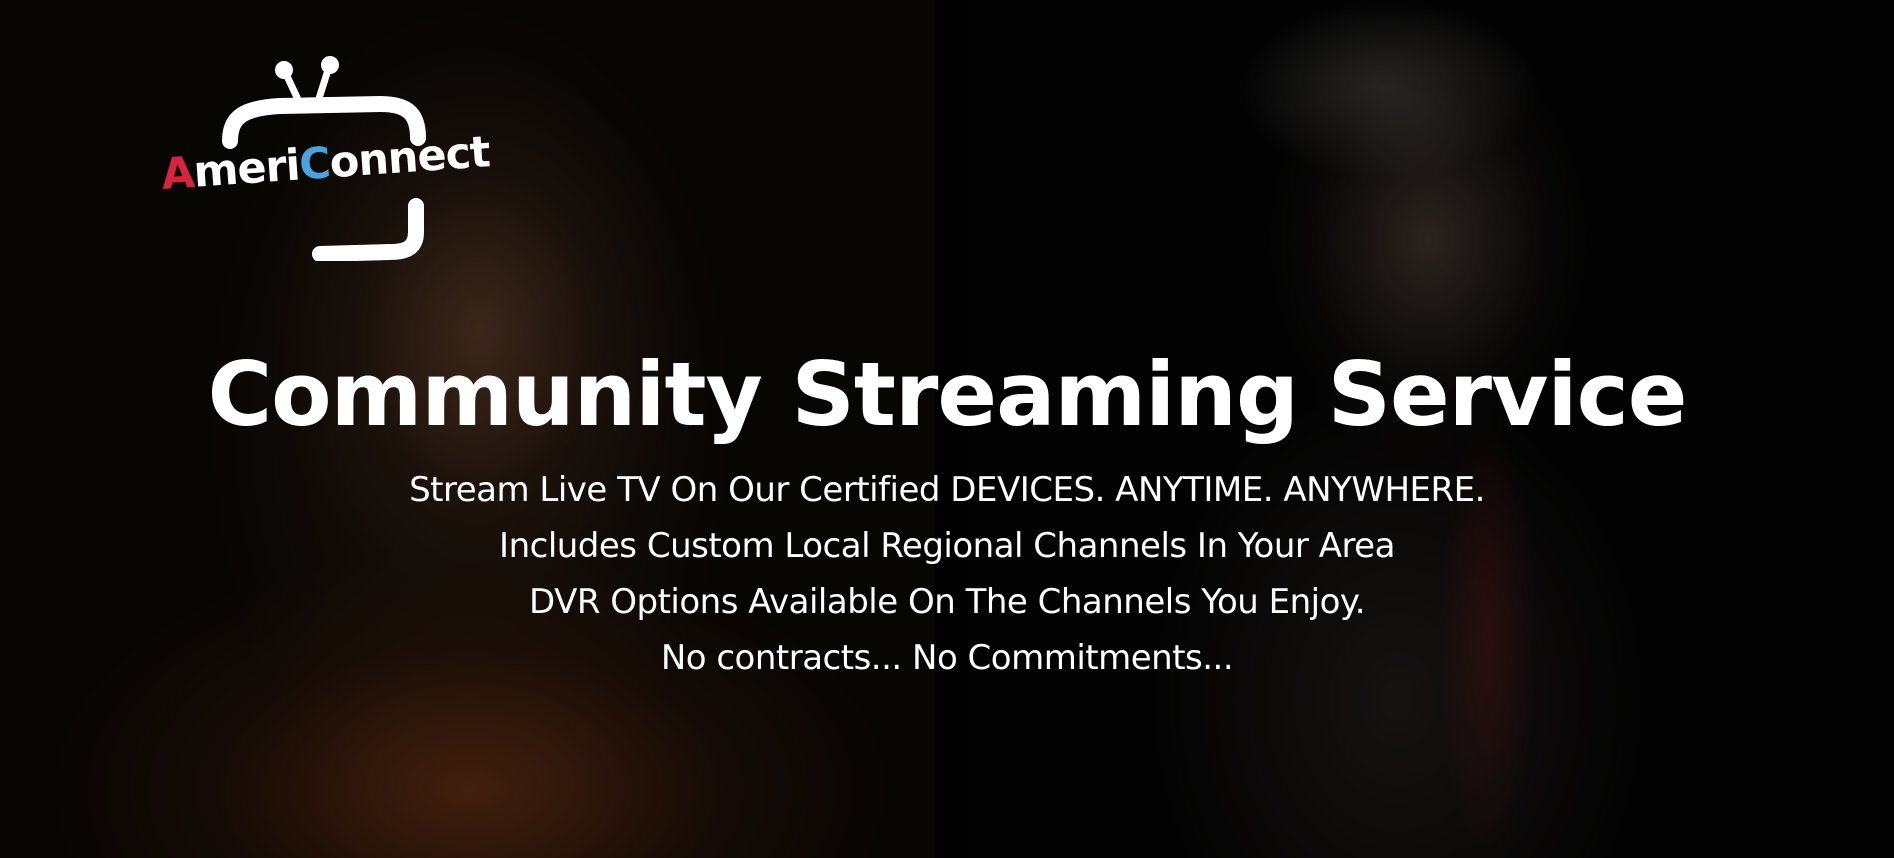  What do you see at coordinates (947, 394) in the screenshot?
I see `hero-headline: Community Streaming Service` at bounding box center [947, 394].